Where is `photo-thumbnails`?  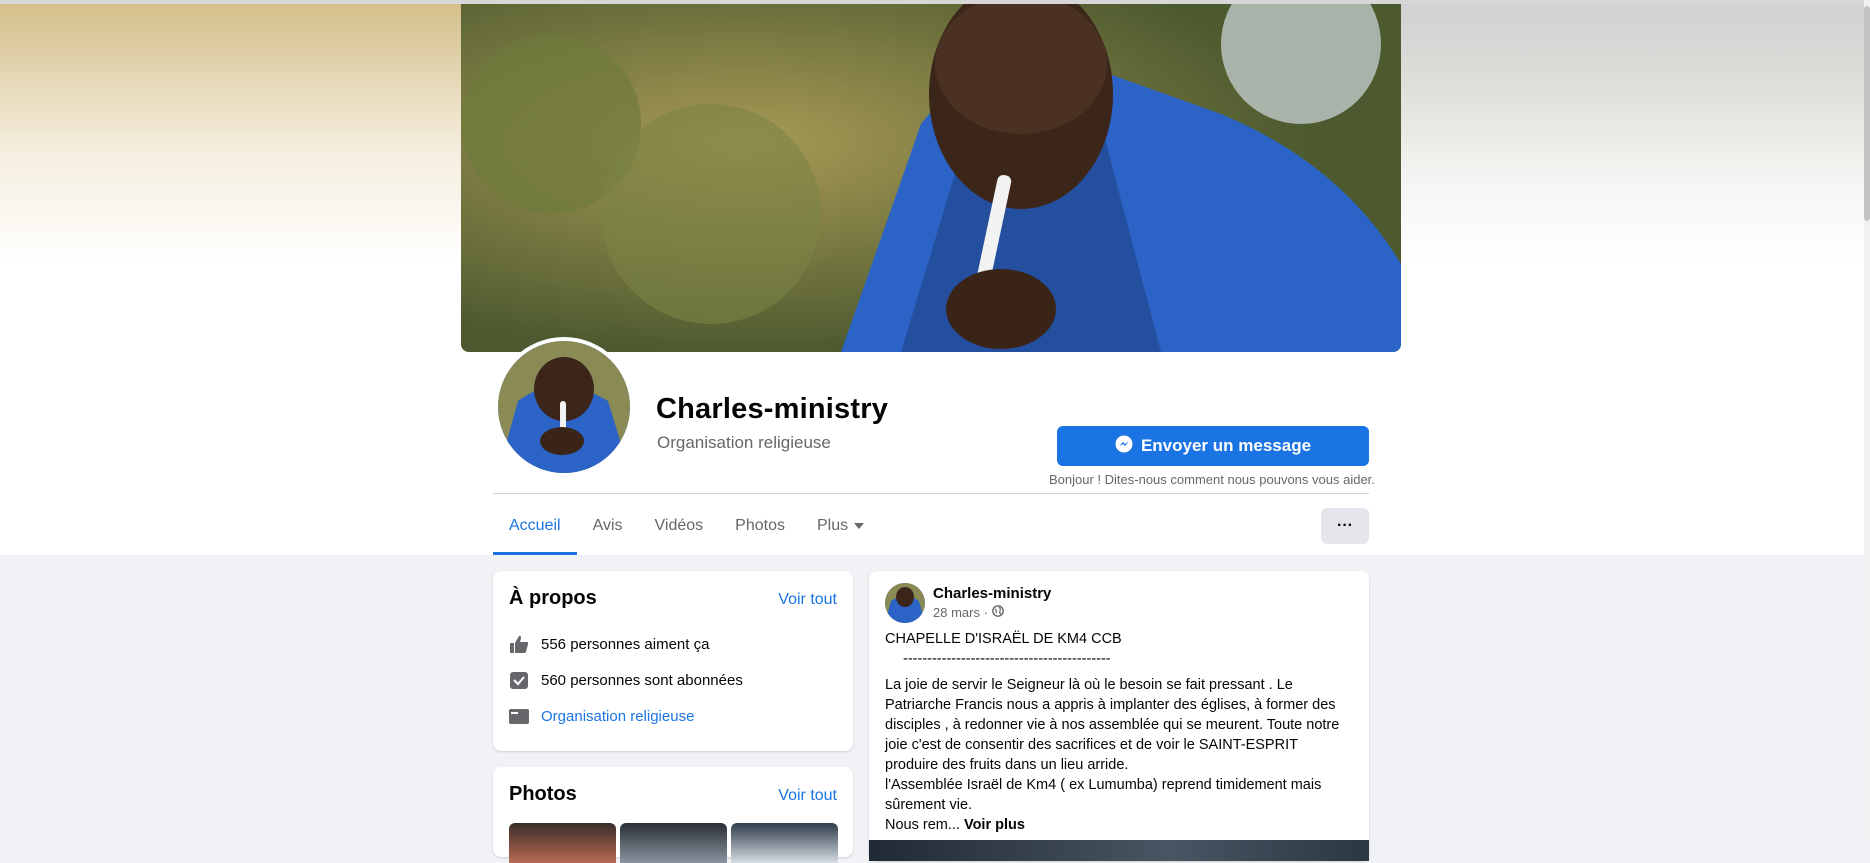
photo-thumbnails is located at coordinates (673, 843).